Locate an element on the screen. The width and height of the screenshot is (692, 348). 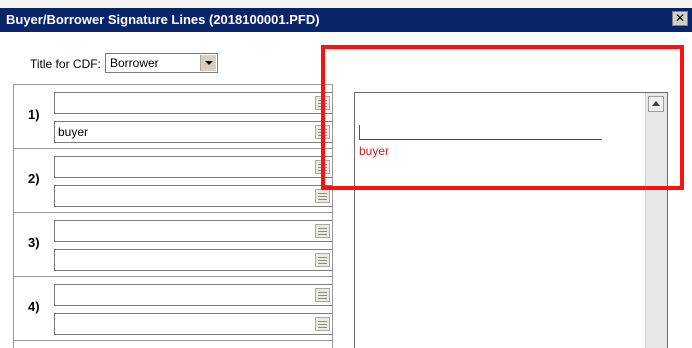
signature-name: buyer is located at coordinates (374, 151).